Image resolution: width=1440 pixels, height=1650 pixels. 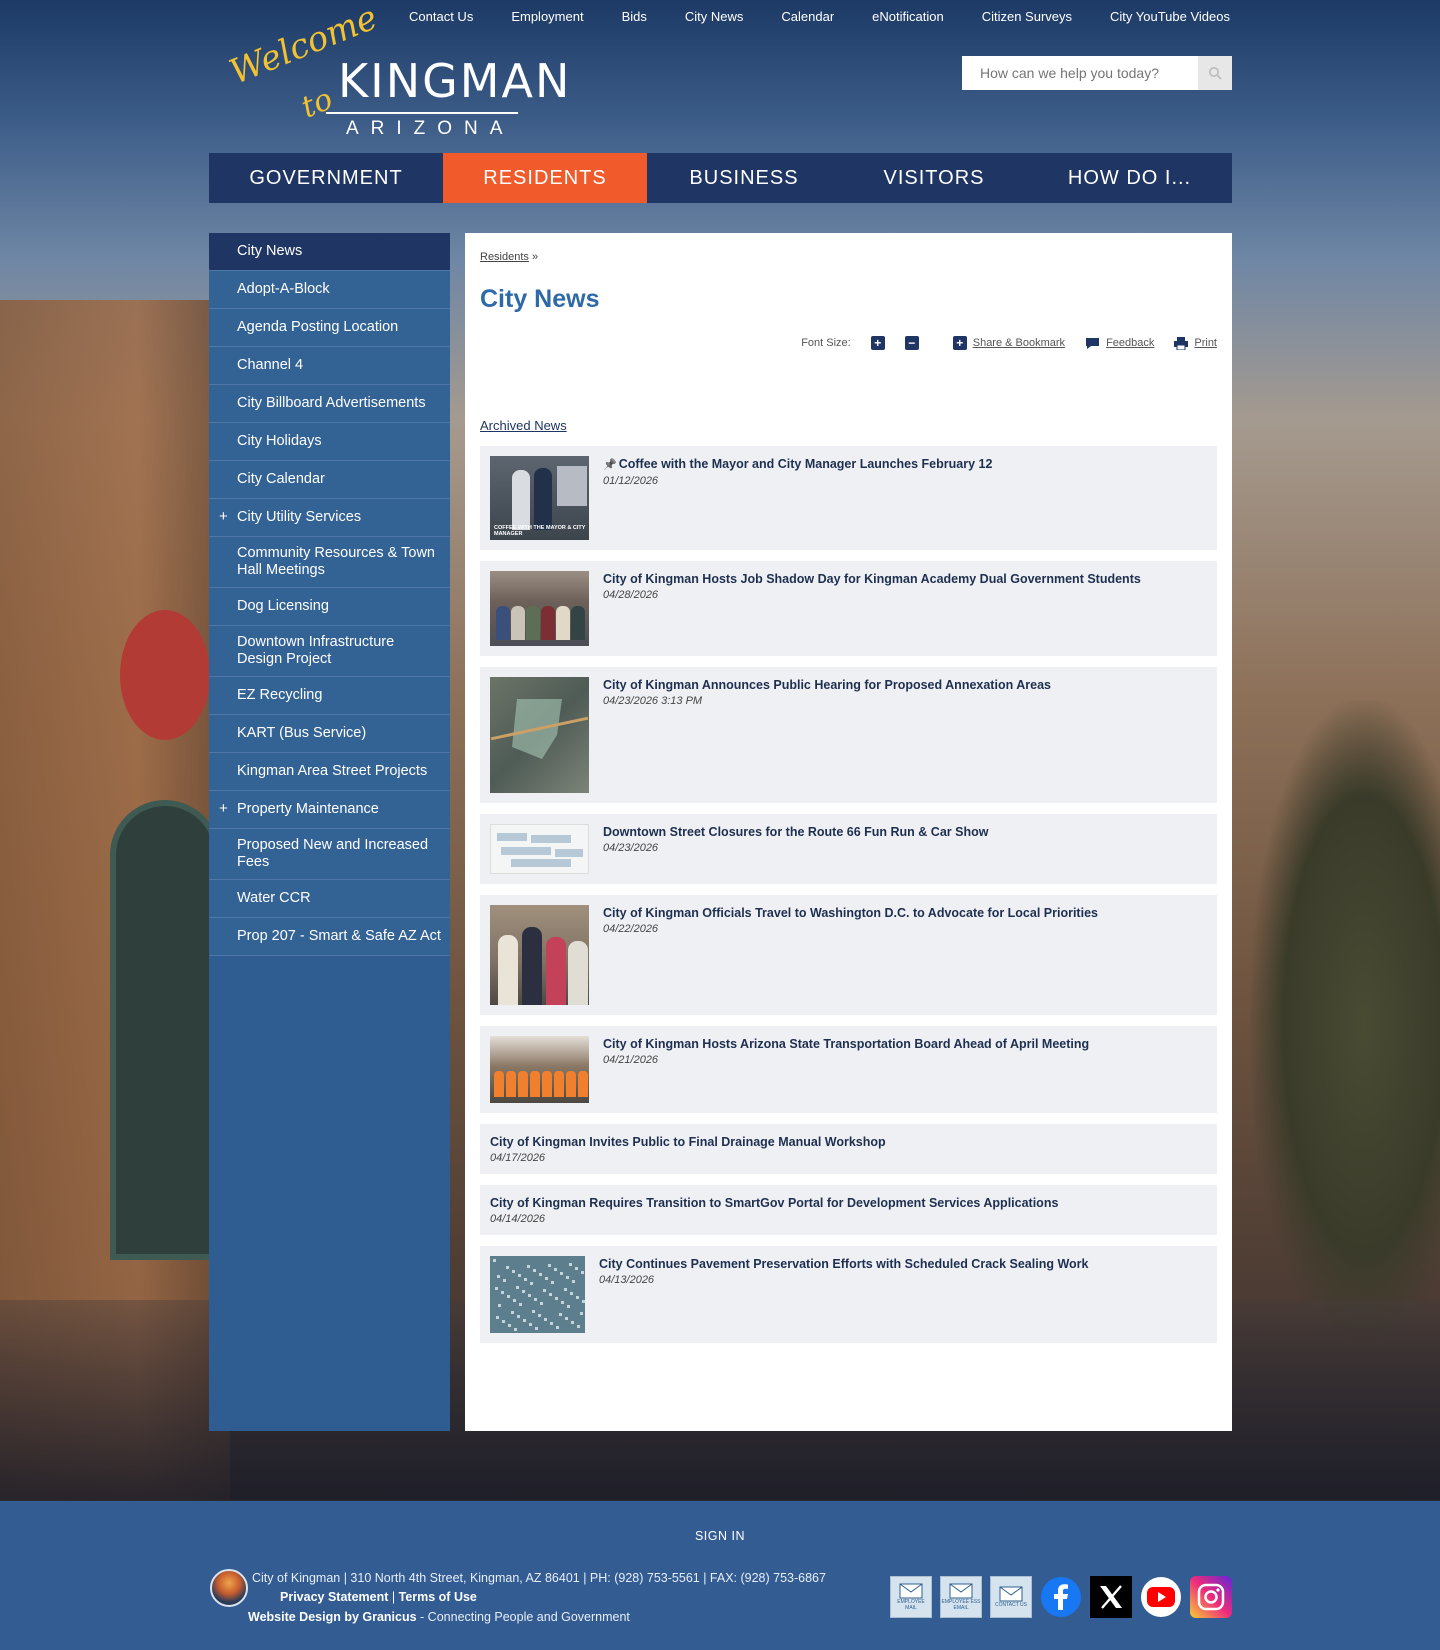 What do you see at coordinates (714, 16) in the screenshot?
I see `utility-link-city-news: City News` at bounding box center [714, 16].